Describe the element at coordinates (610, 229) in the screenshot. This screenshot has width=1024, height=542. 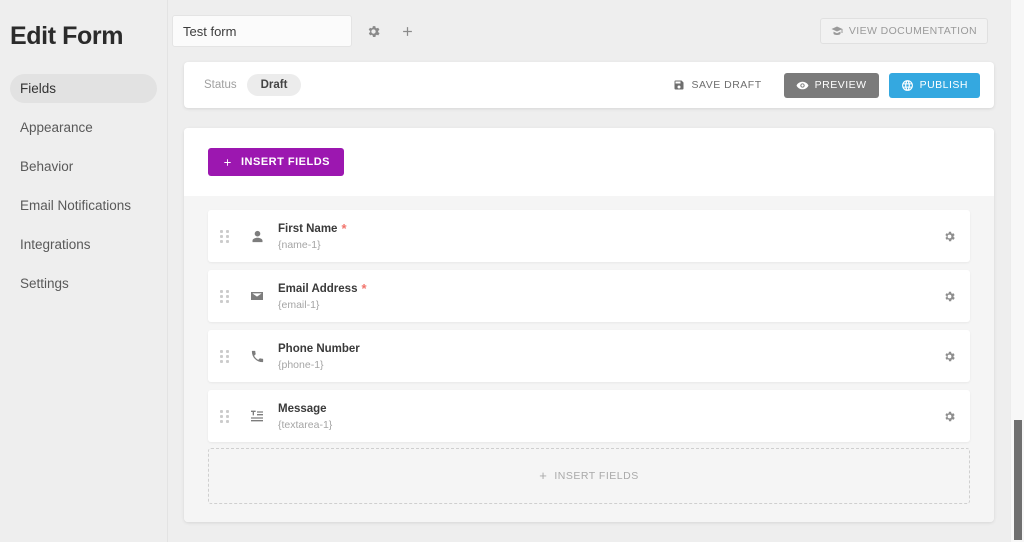
I see `field-label-wrap: First Name *` at that location.